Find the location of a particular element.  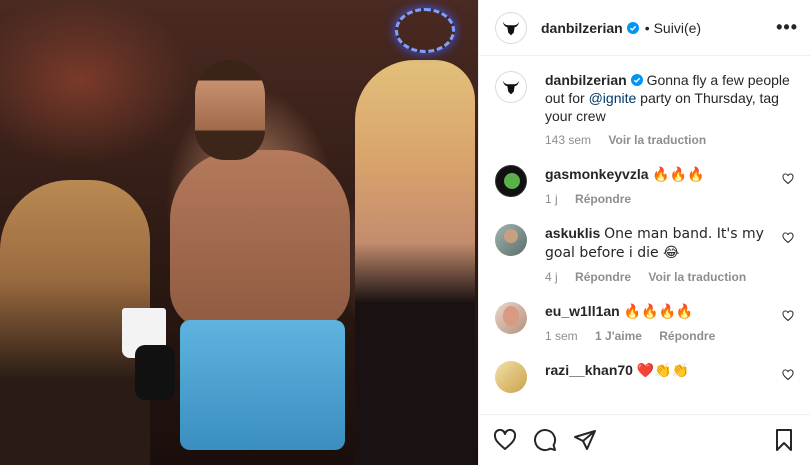

comment-time: 4 j is located at coordinates (551, 277).